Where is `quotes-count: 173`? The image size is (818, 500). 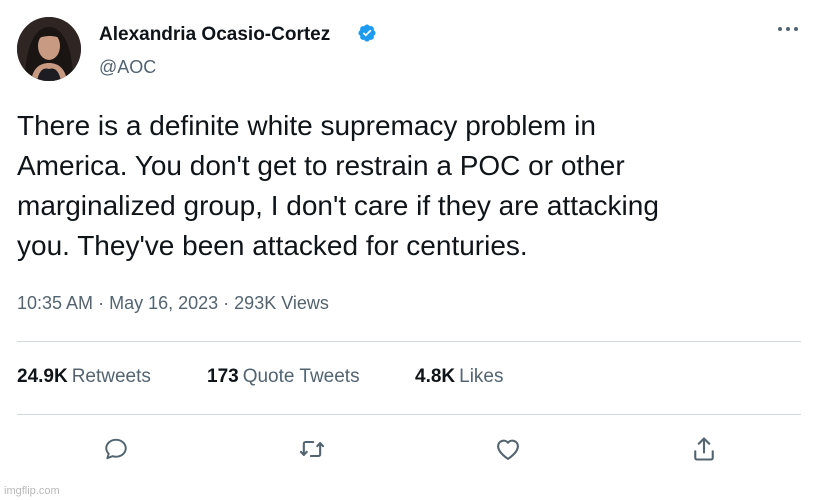
quotes-count: 173 is located at coordinates (223, 376).